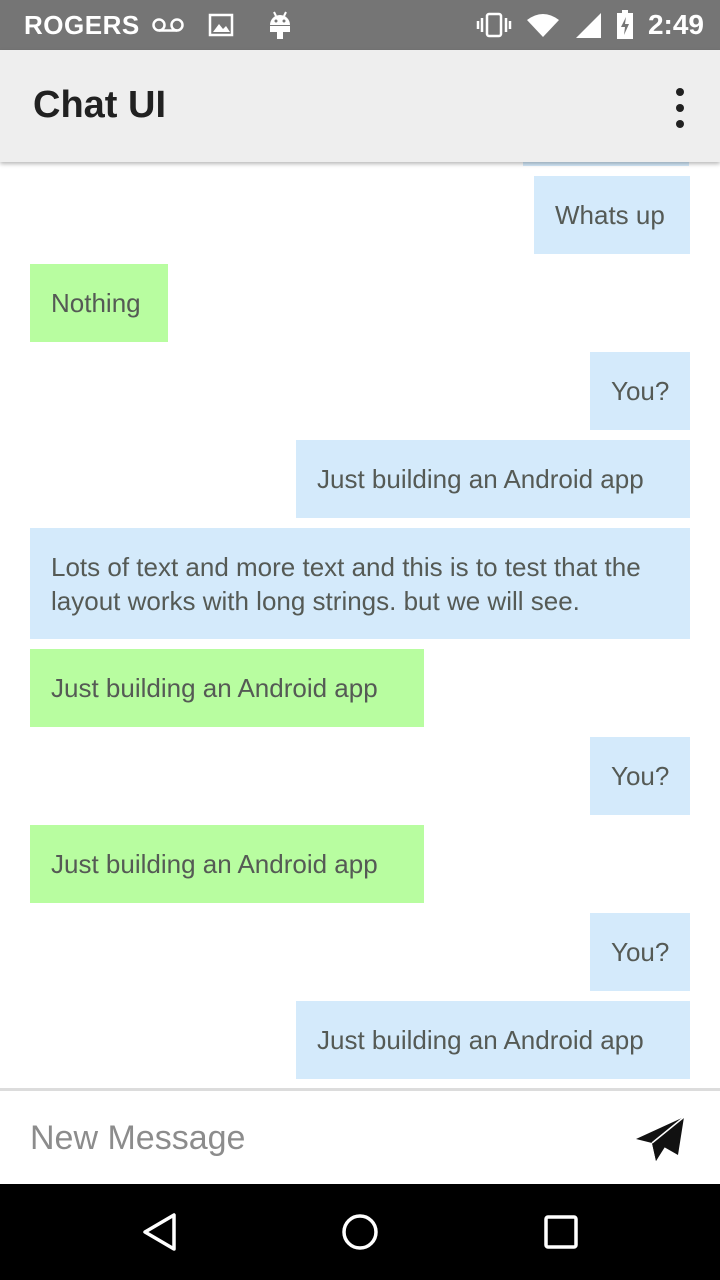 This screenshot has height=1280, width=720. I want to click on message-bubble: Whats up, so click(612, 215).